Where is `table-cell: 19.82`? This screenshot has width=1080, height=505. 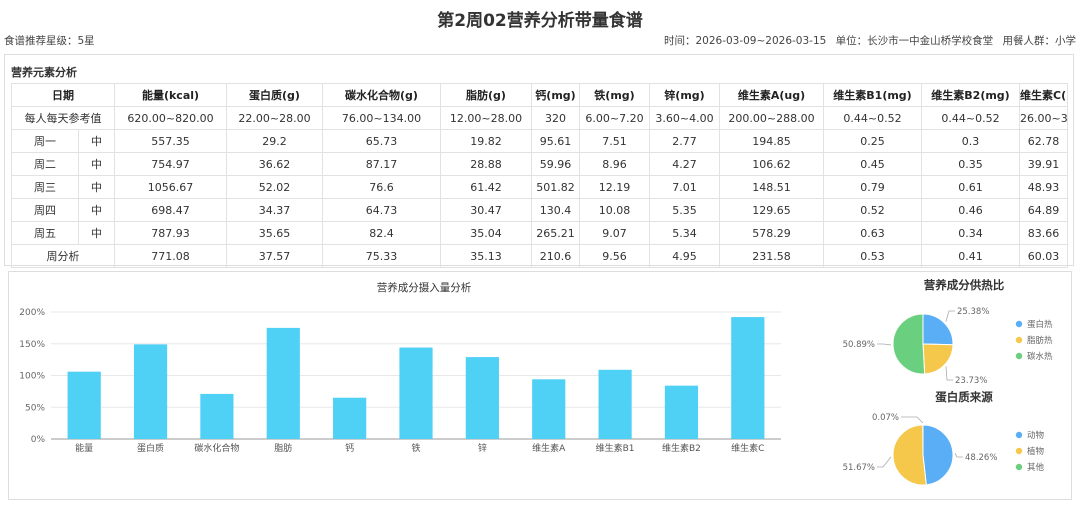 table-cell: 19.82 is located at coordinates (486, 141).